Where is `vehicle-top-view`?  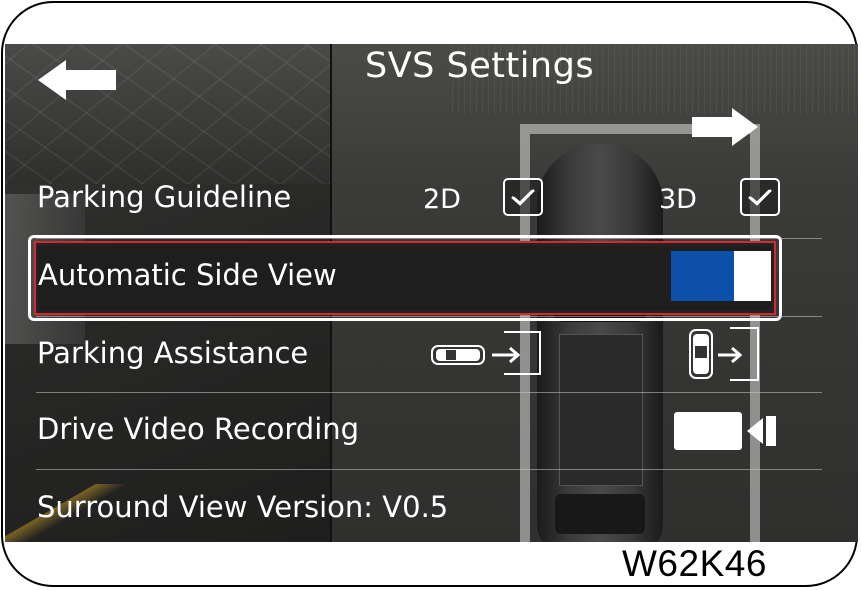
vehicle-top-view is located at coordinates (600, 343).